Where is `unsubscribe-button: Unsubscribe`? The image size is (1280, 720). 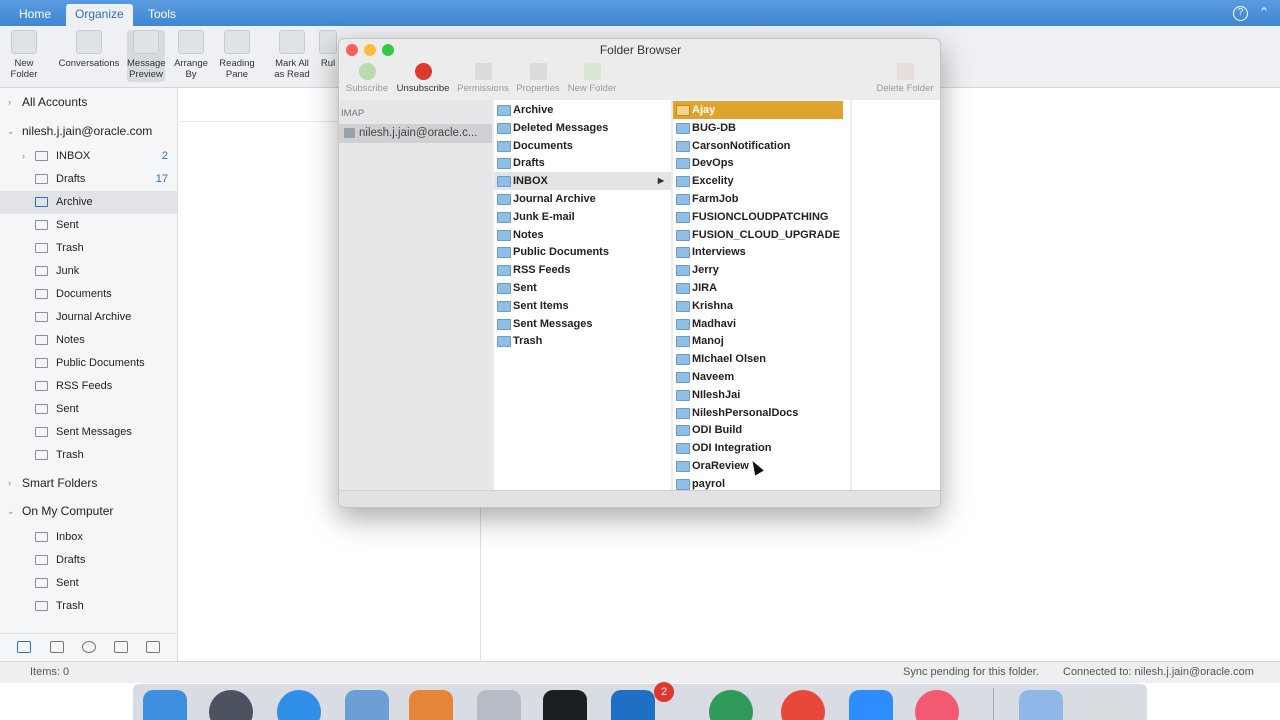 unsubscribe-button: Unsubscribe is located at coordinates (423, 78).